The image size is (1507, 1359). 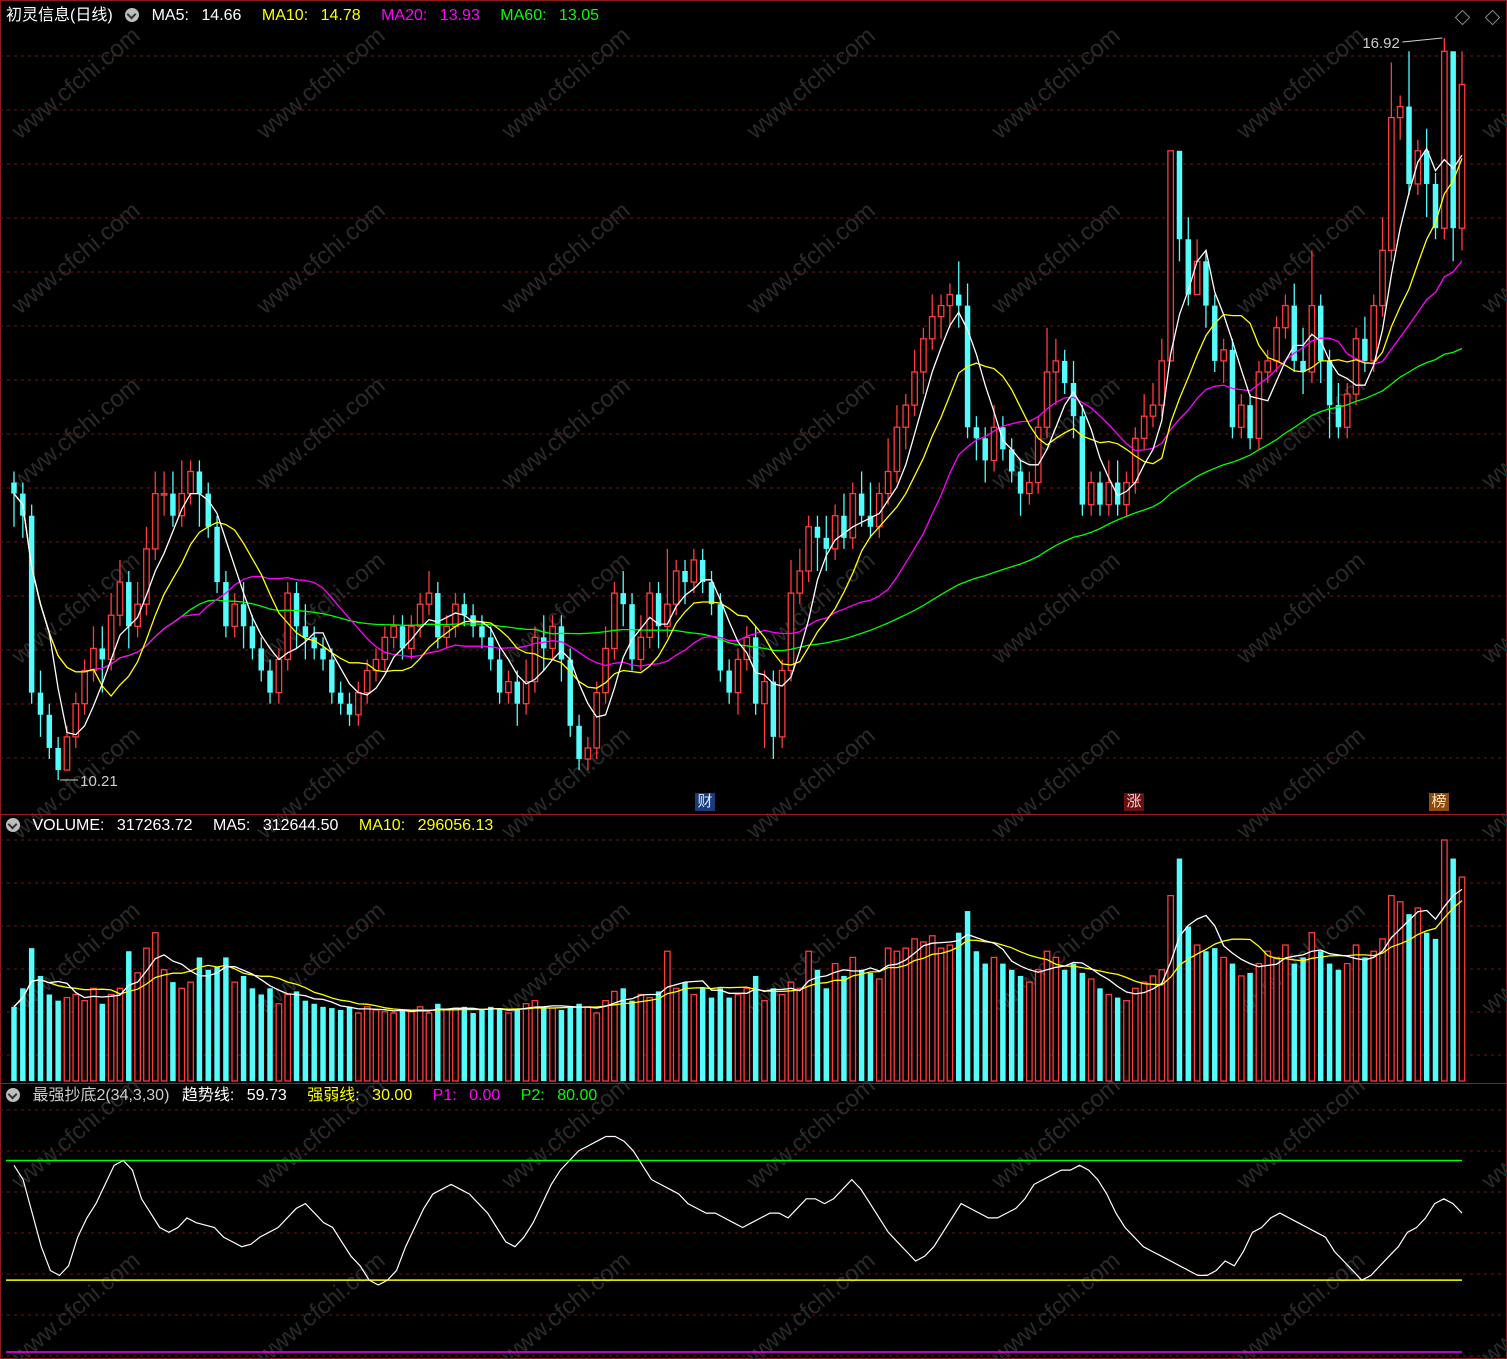 What do you see at coordinates (112, 825) in the screenshot?
I see `volume-label: VOLUME: 317263.72` at bounding box center [112, 825].